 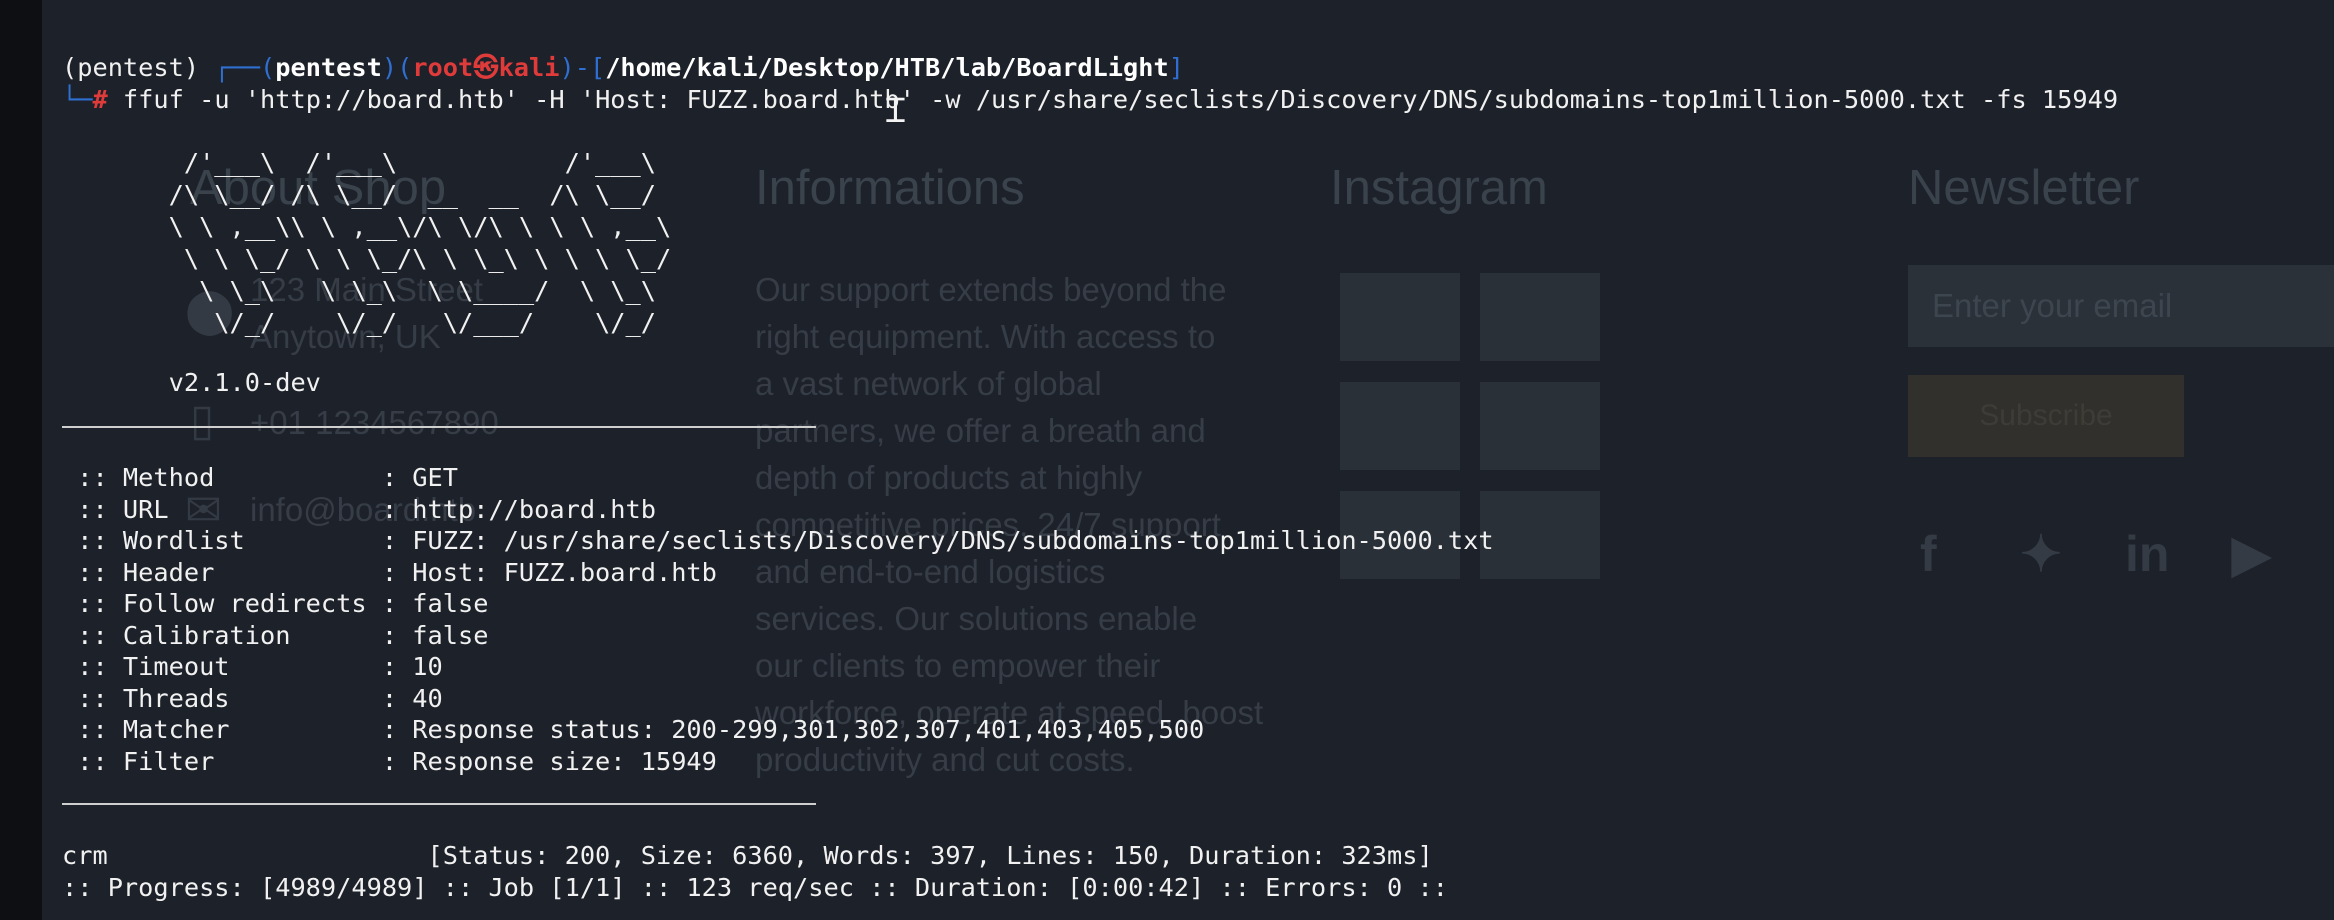 I want to click on prompt-paren: ), so click(x=389, y=67).